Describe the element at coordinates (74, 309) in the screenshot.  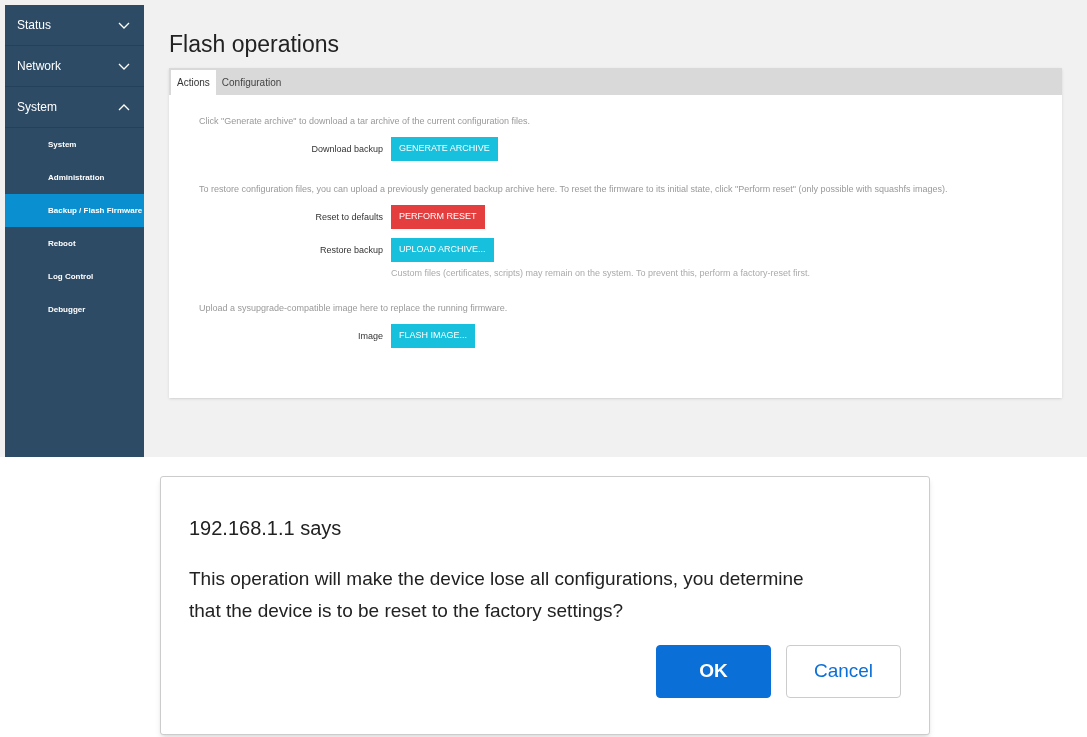
I see `sidebar-subitem: Debugger` at that location.